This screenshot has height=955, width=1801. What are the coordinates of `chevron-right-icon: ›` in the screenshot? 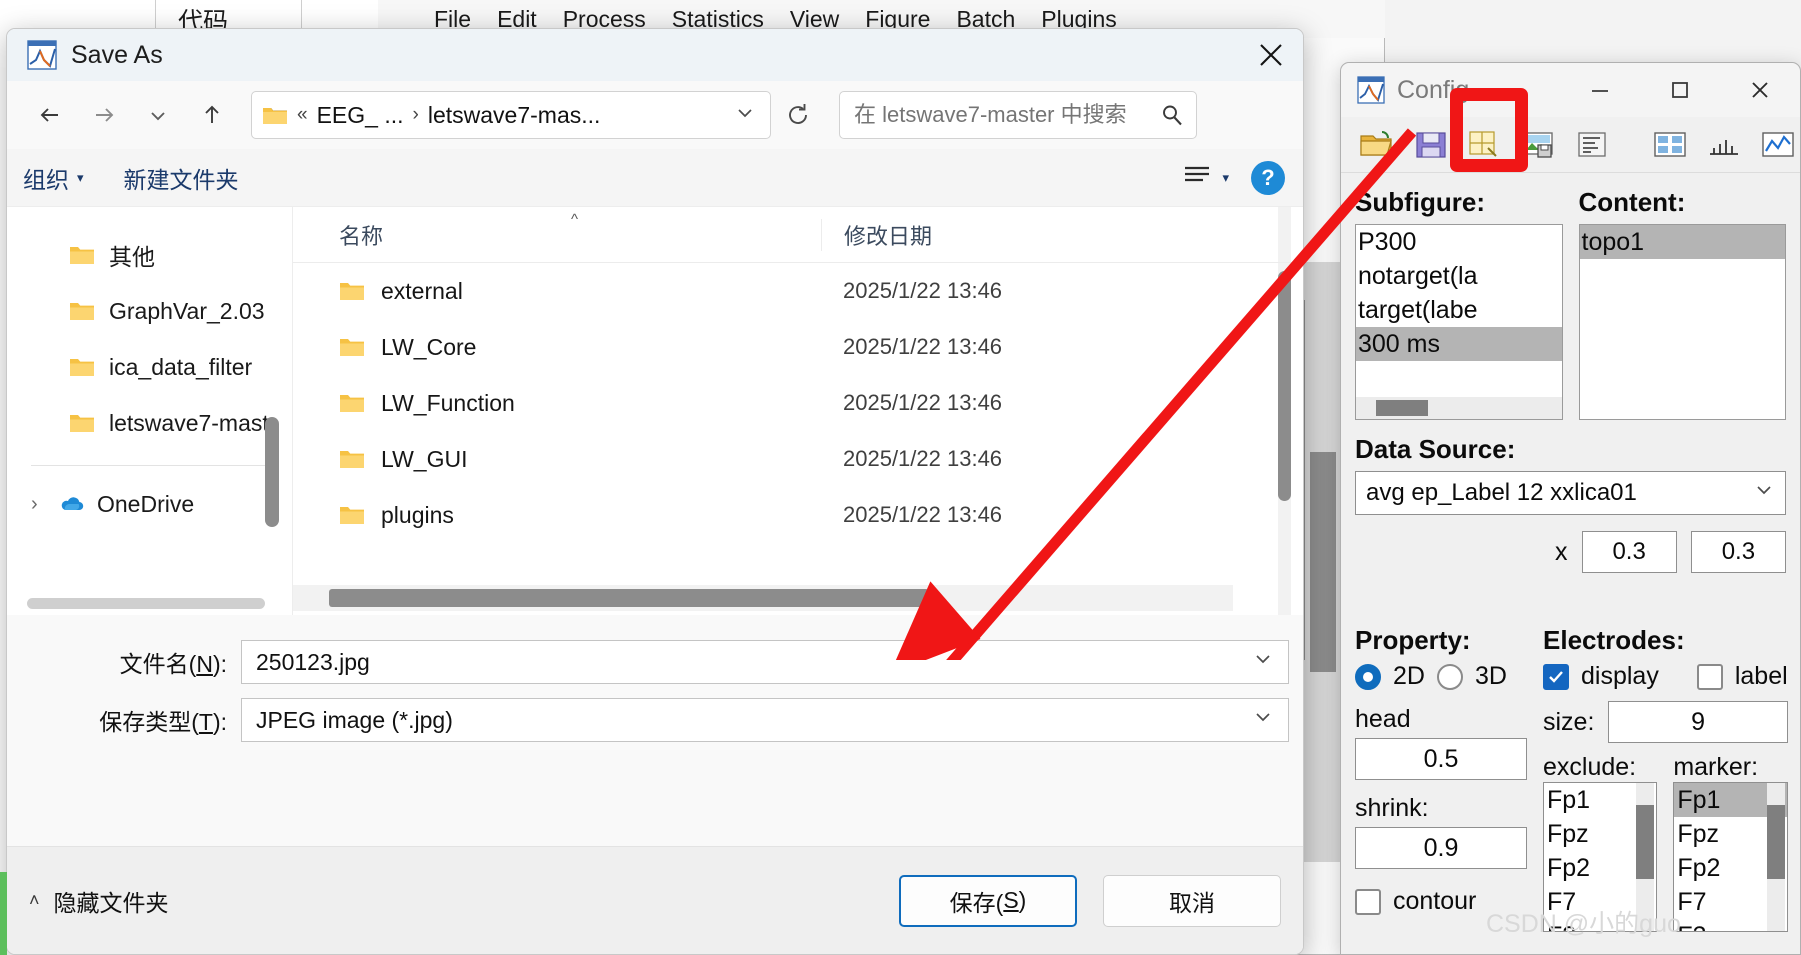 It's located at (39, 504).